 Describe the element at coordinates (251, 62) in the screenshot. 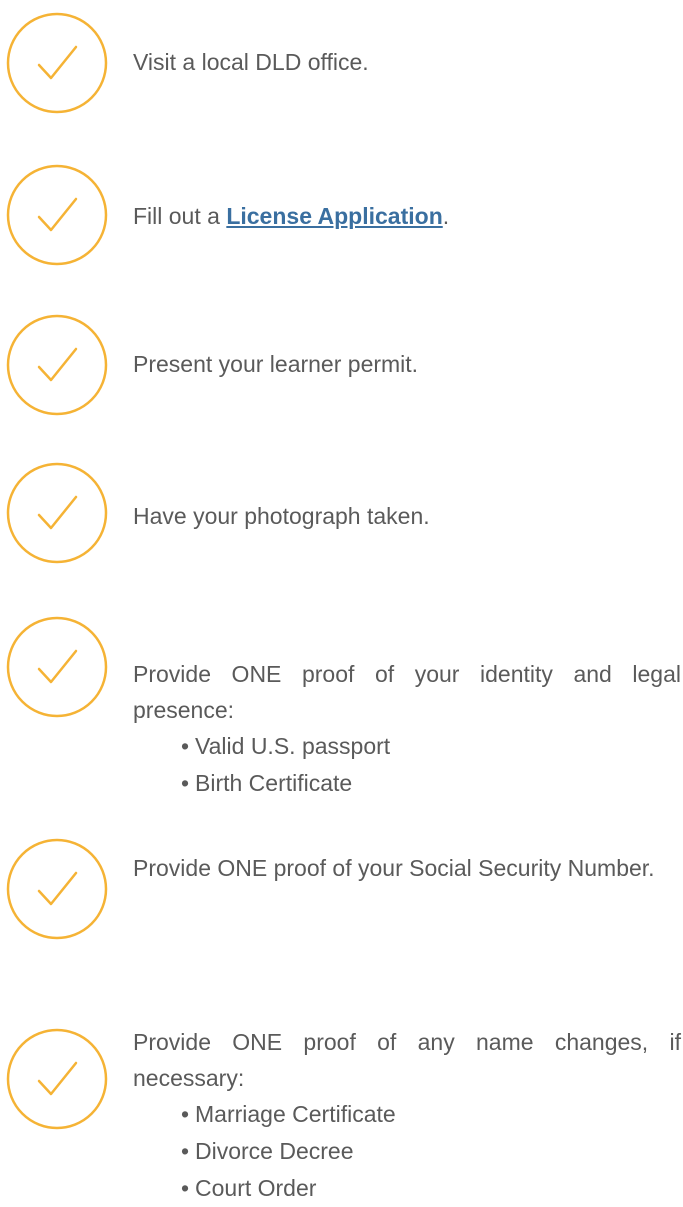

I see `step-text: Visit a local DLD office.` at that location.